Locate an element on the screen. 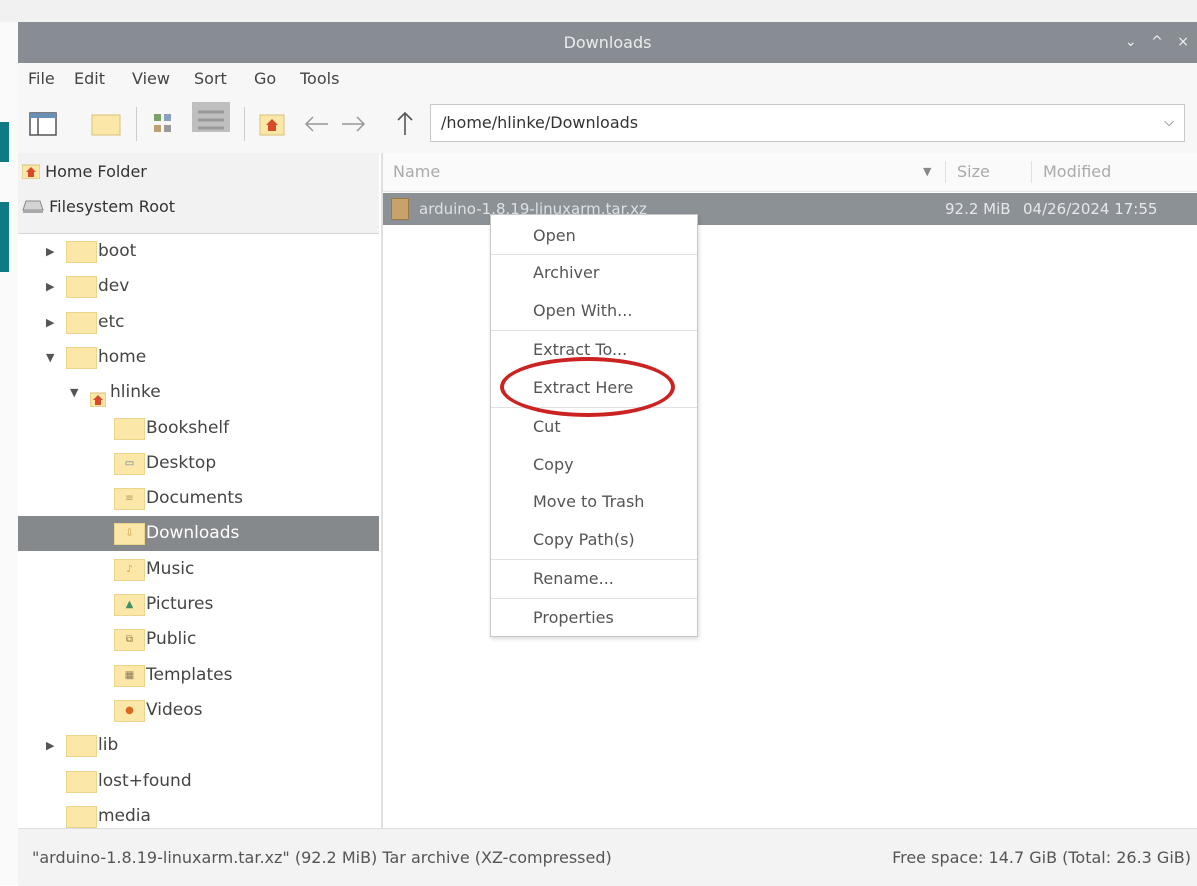  title-bar: Downloads ⌄ ^ × is located at coordinates (607, 42).